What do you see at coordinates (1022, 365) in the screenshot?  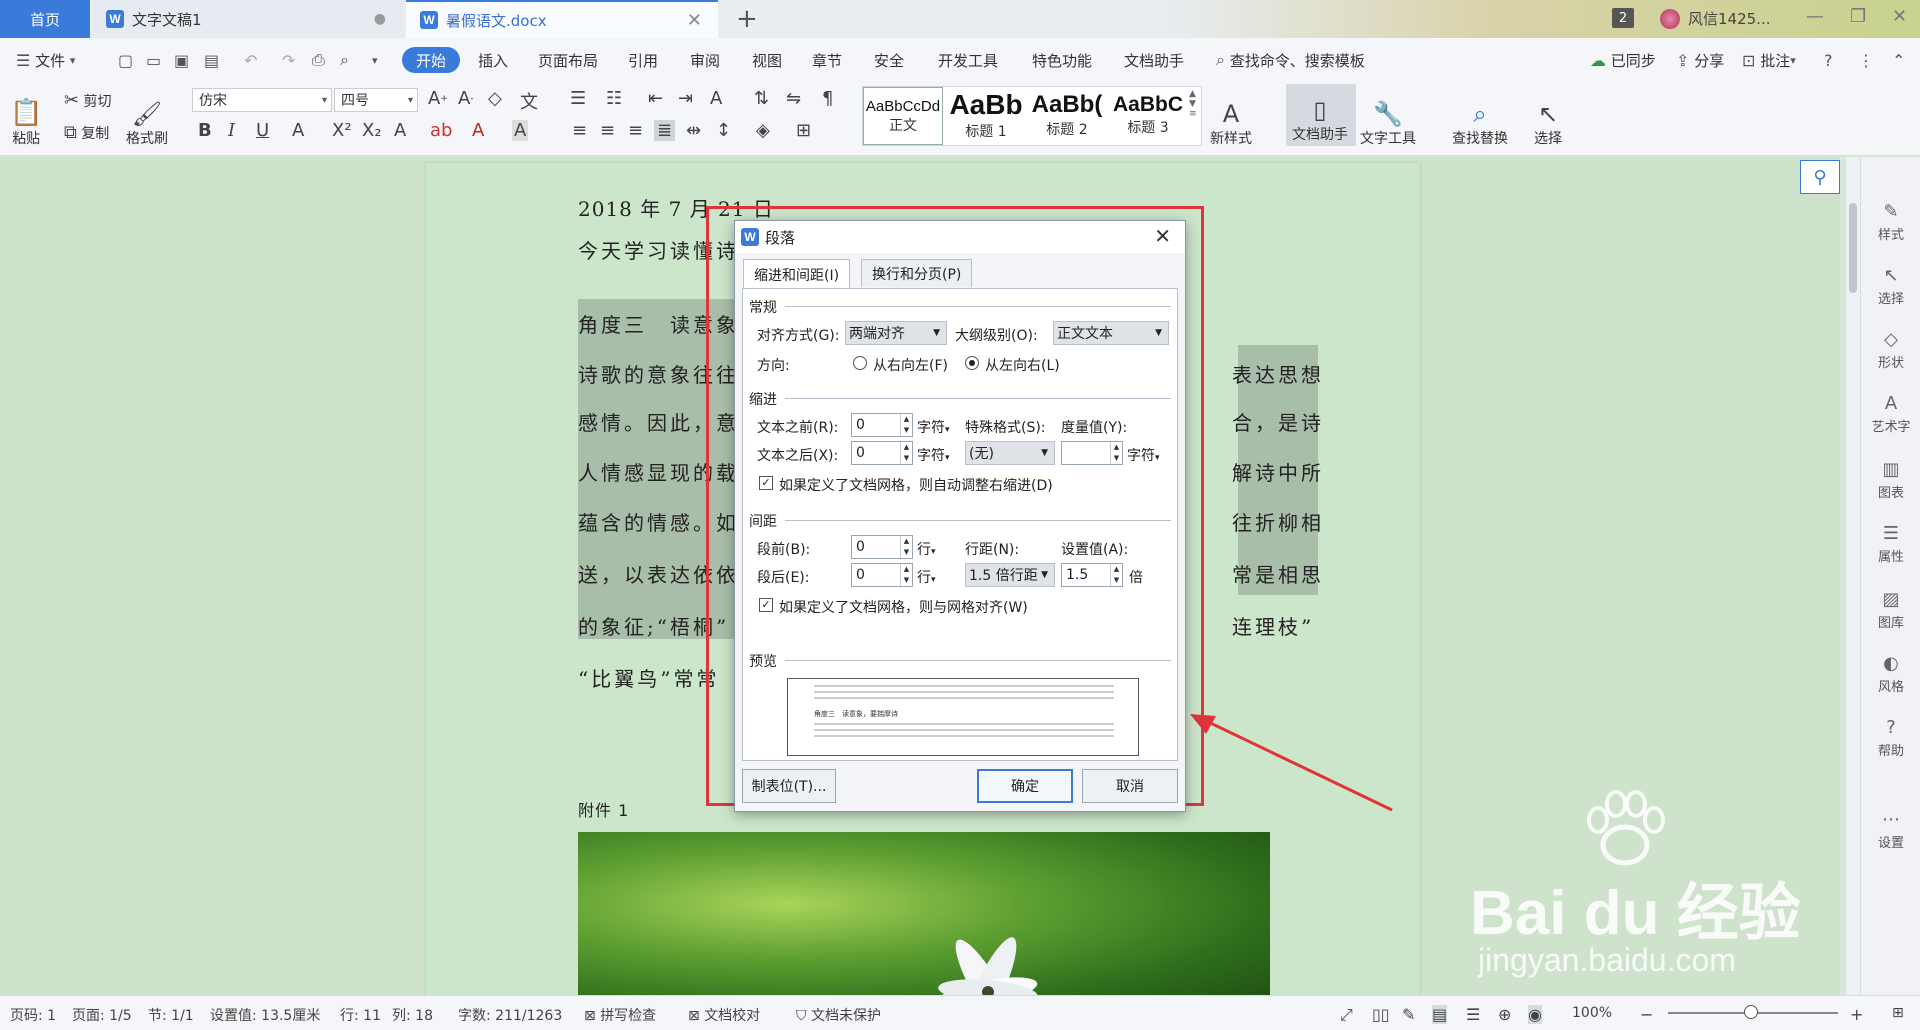 I see `ltr-label: 从左向右(L)` at bounding box center [1022, 365].